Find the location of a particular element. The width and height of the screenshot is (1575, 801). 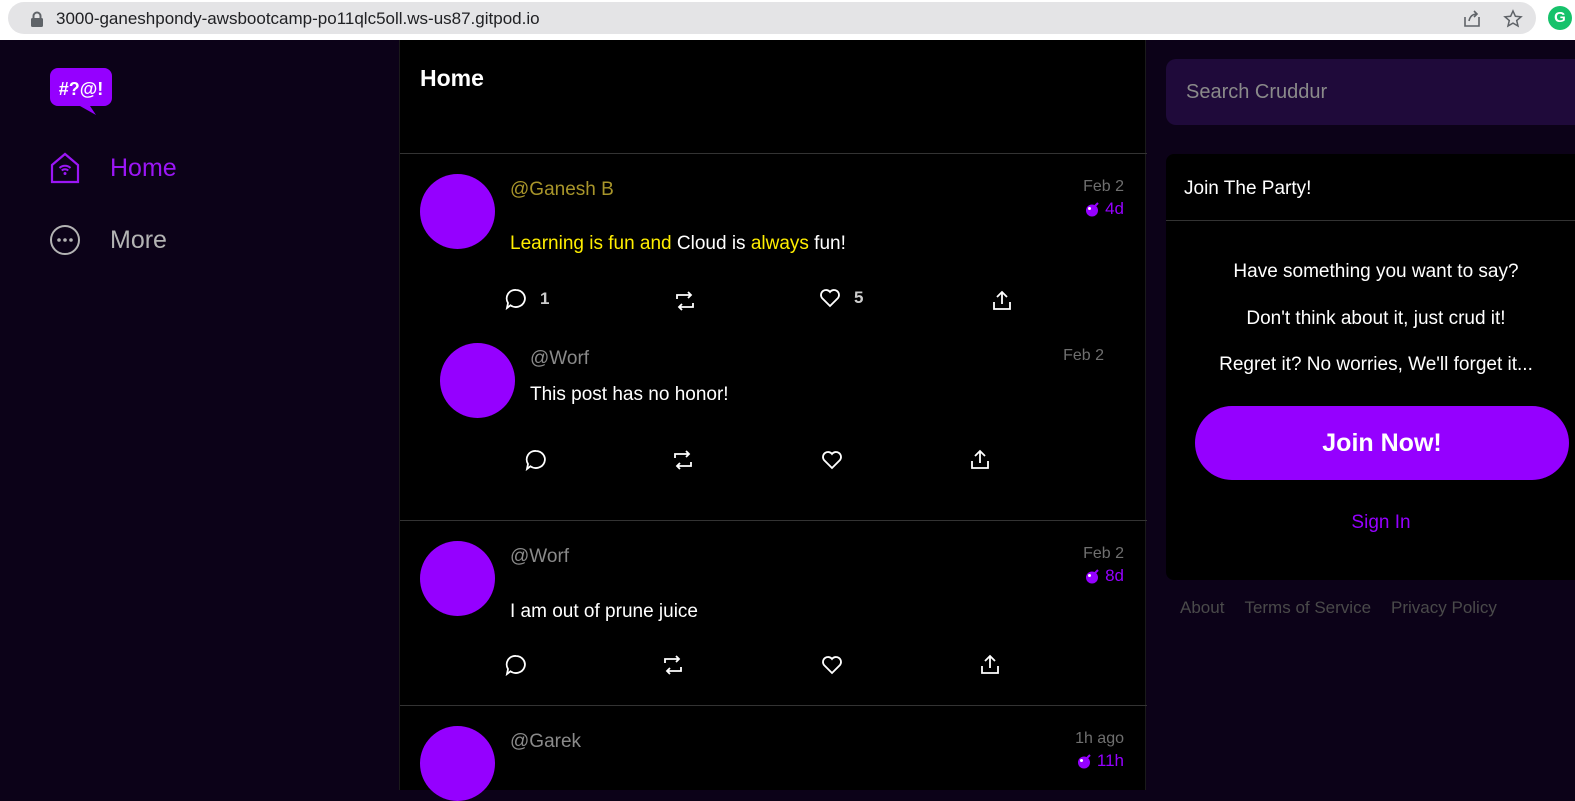

post-expires-time: 11h is located at coordinates (1100, 761).